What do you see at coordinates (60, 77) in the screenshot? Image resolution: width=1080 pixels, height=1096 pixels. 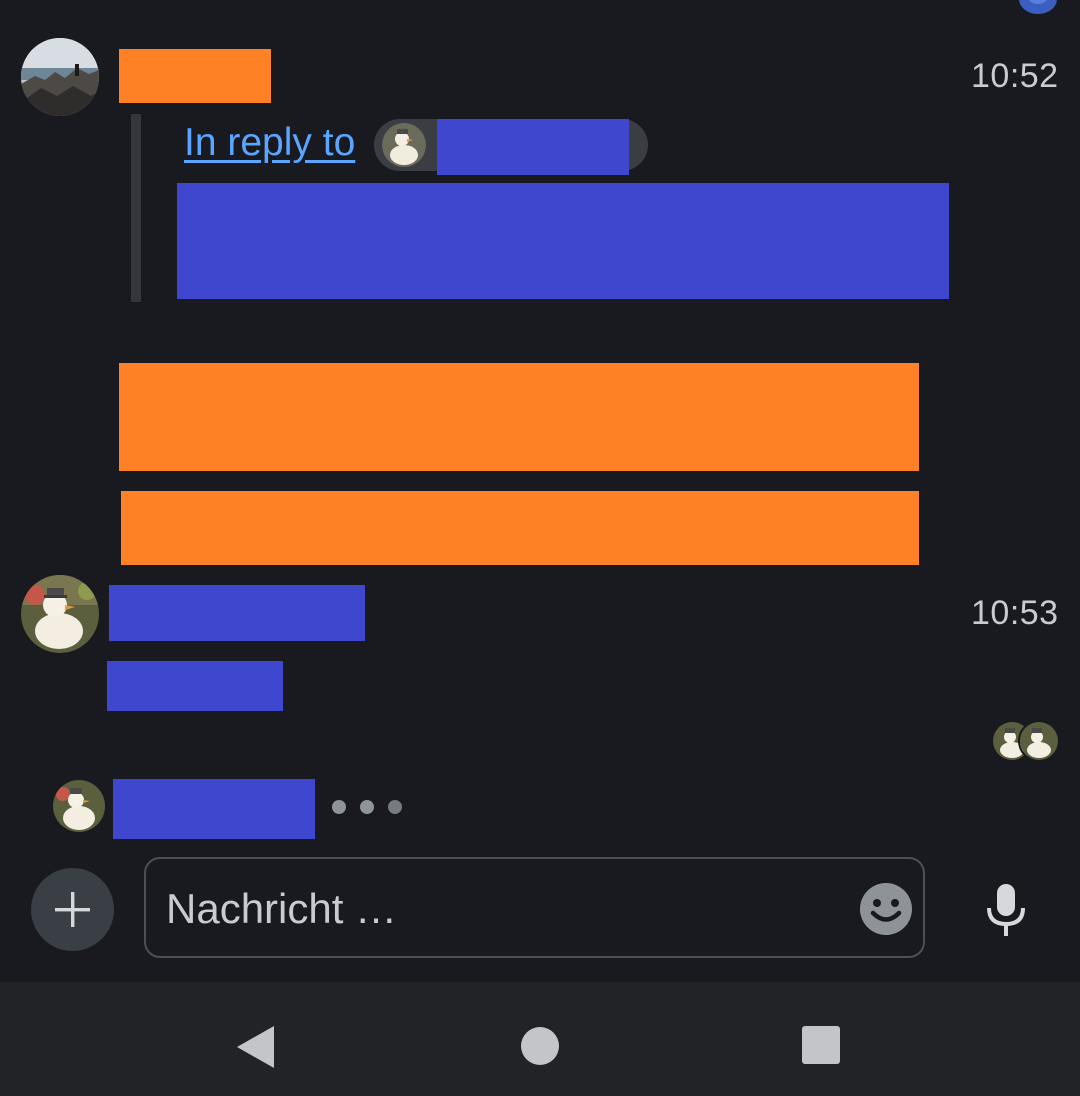 I see `sender-avatar-rocky-coast` at bounding box center [60, 77].